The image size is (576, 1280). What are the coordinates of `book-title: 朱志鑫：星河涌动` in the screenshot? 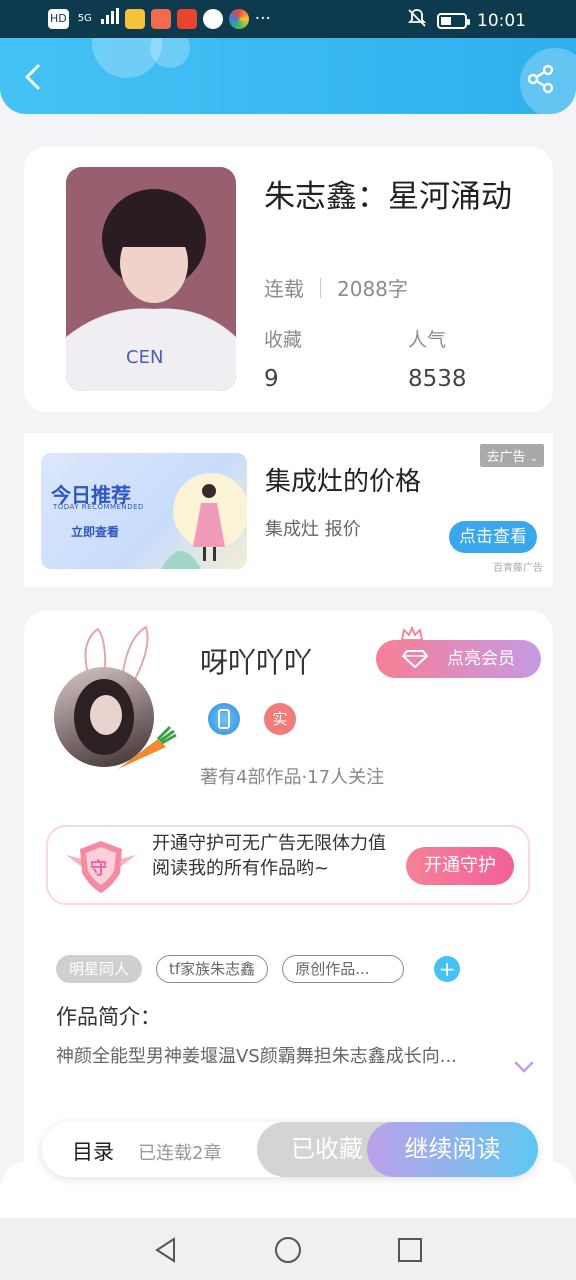 It's located at (388, 197).